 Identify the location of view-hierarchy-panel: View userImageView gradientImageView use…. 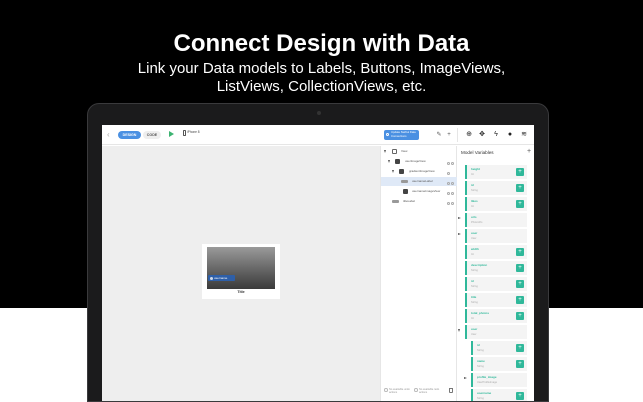
(418, 273).